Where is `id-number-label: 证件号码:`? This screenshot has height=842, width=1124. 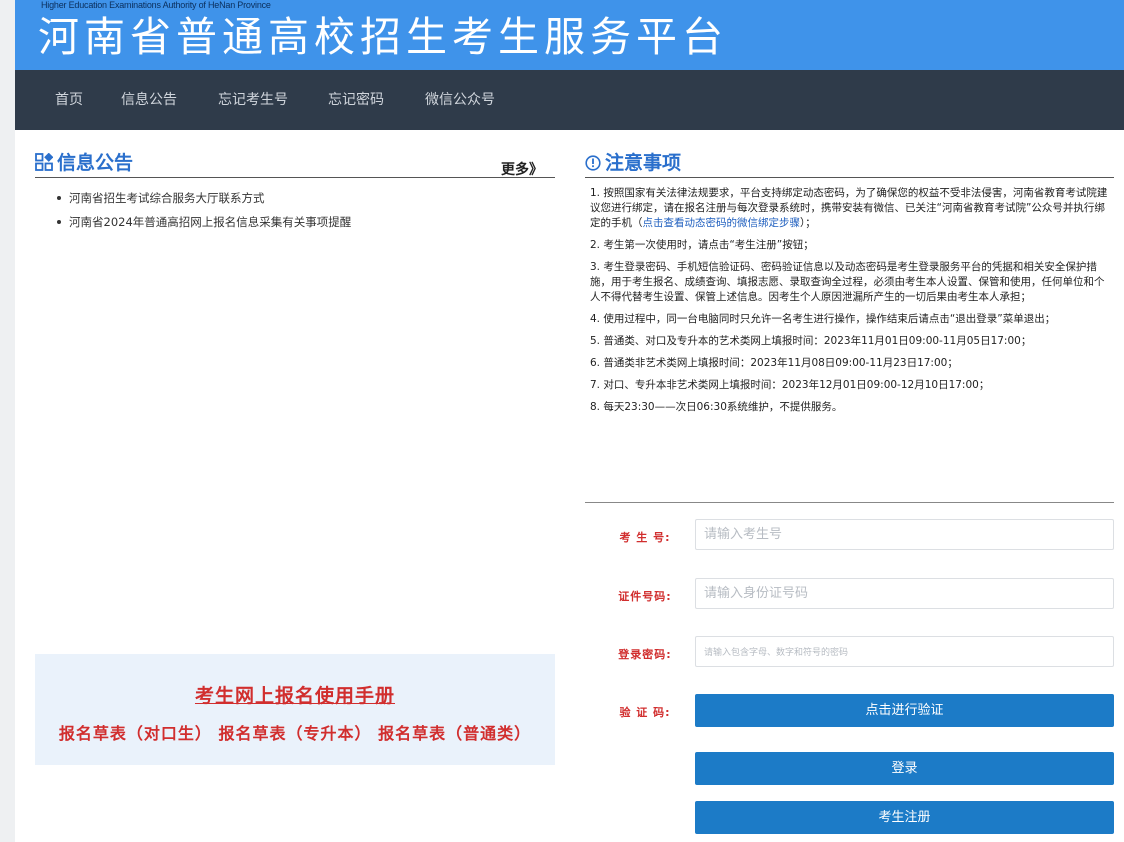 id-number-label: 证件号码: is located at coordinates (645, 596).